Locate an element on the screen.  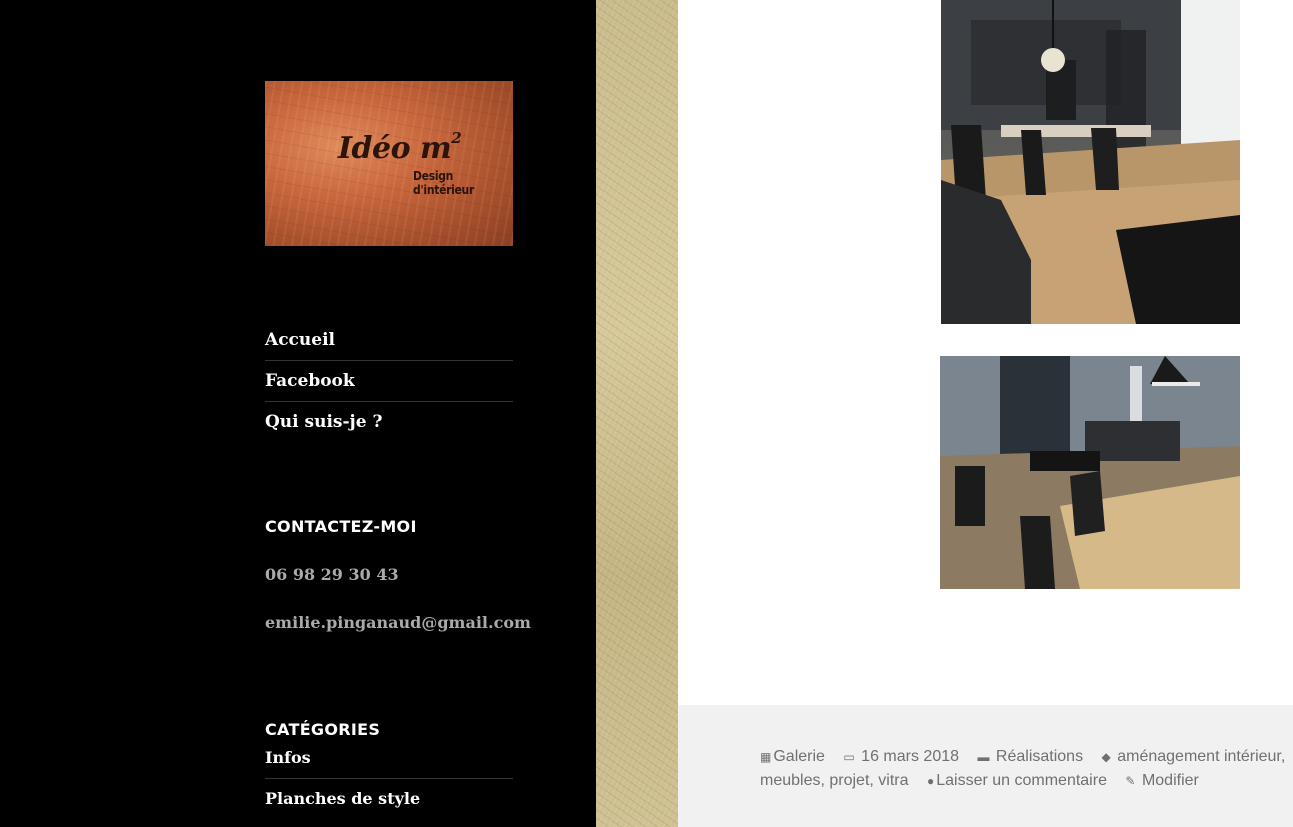
categories-list: Infos Planches de style is located at coordinates (389, 783).